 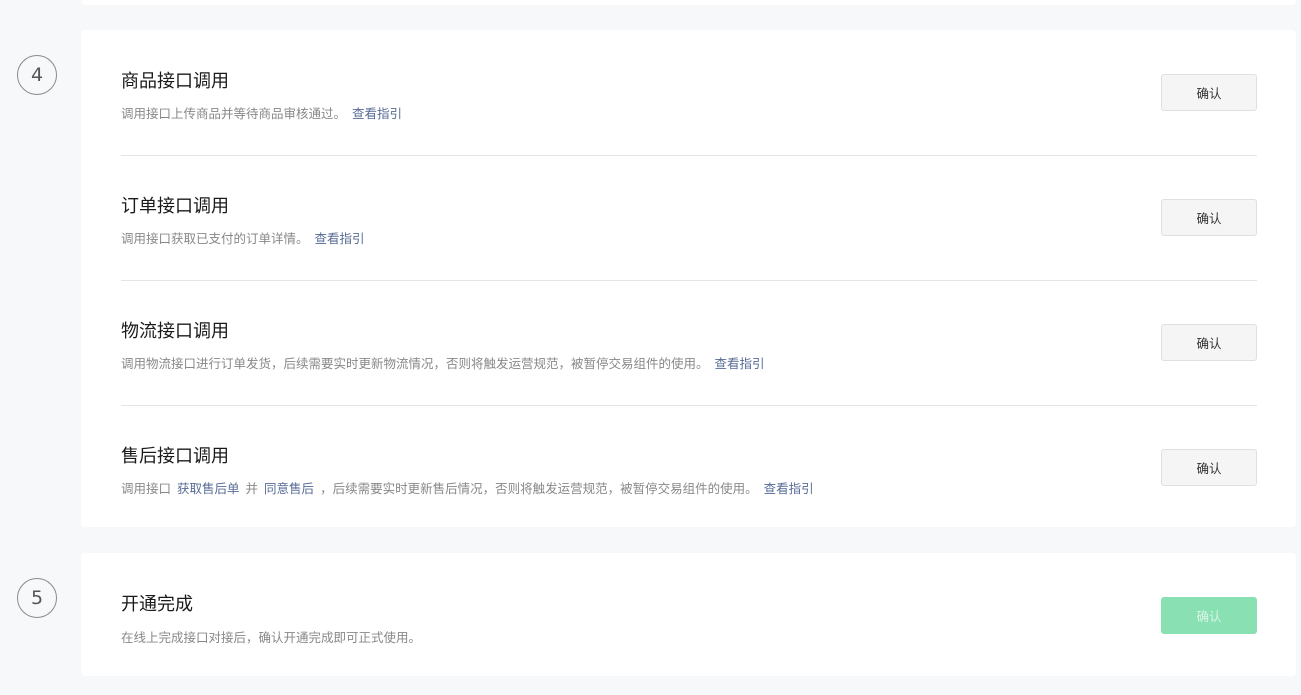 I want to click on description-text: 在线上完成接口对接后，确认开通完成即可正式使用。, so click(x=271, y=637).